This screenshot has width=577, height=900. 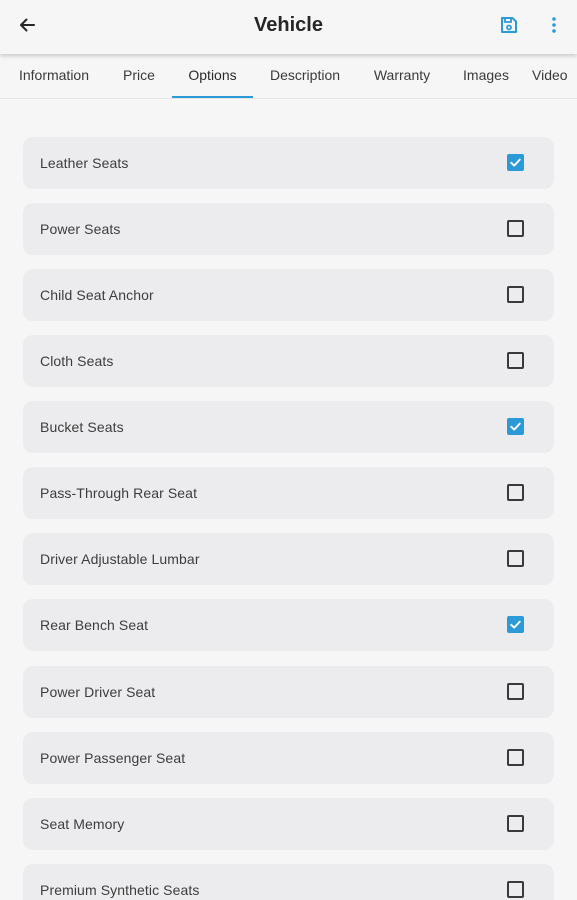 I want to click on option-row-power-seats: Power Seats, so click(x=288, y=229).